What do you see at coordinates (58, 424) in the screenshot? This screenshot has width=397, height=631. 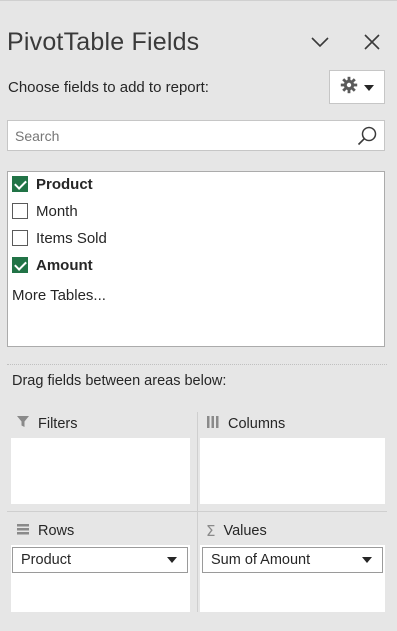 I see `filters-label: Filters` at bounding box center [58, 424].